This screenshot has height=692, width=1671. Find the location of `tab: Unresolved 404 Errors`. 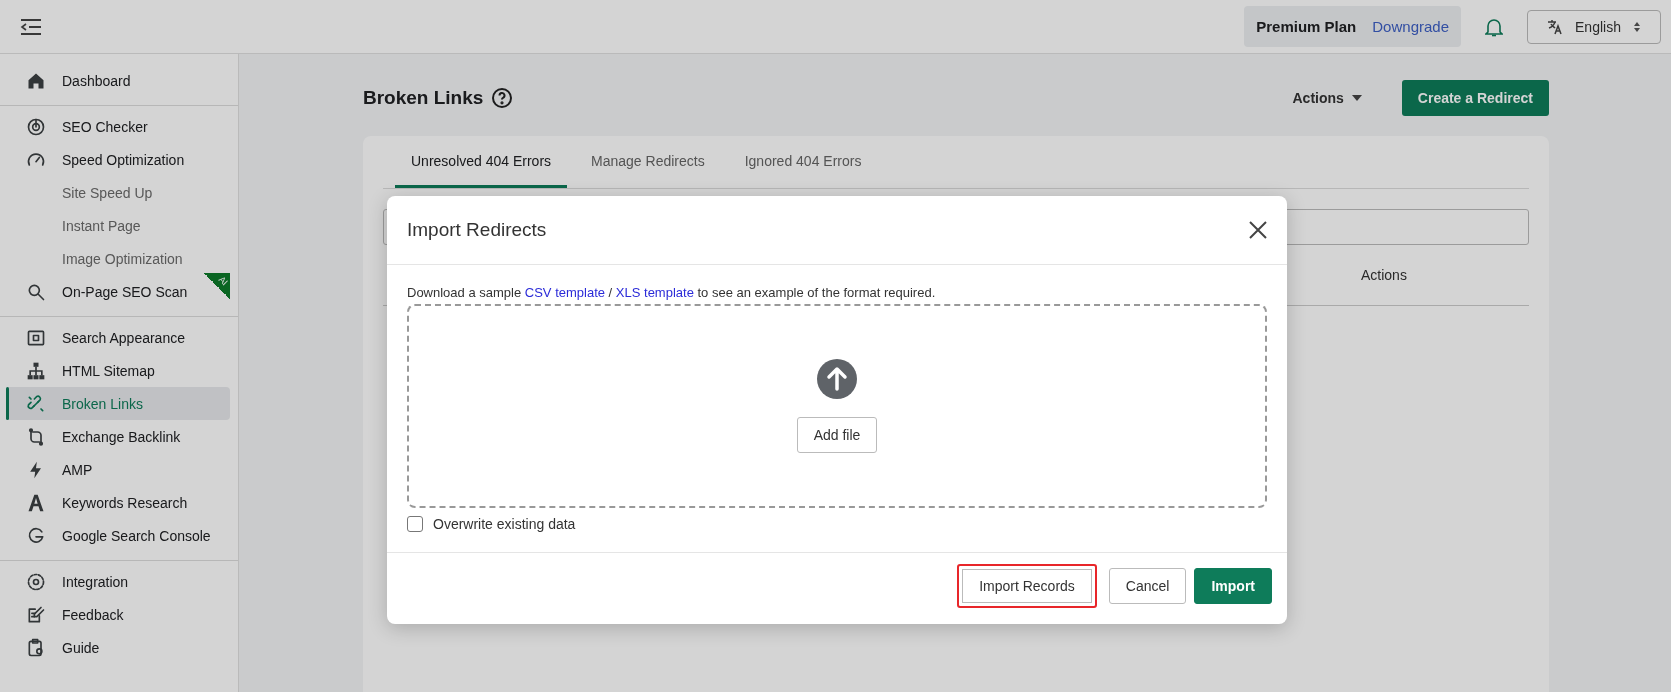

tab: Unresolved 404 Errors is located at coordinates (481, 162).